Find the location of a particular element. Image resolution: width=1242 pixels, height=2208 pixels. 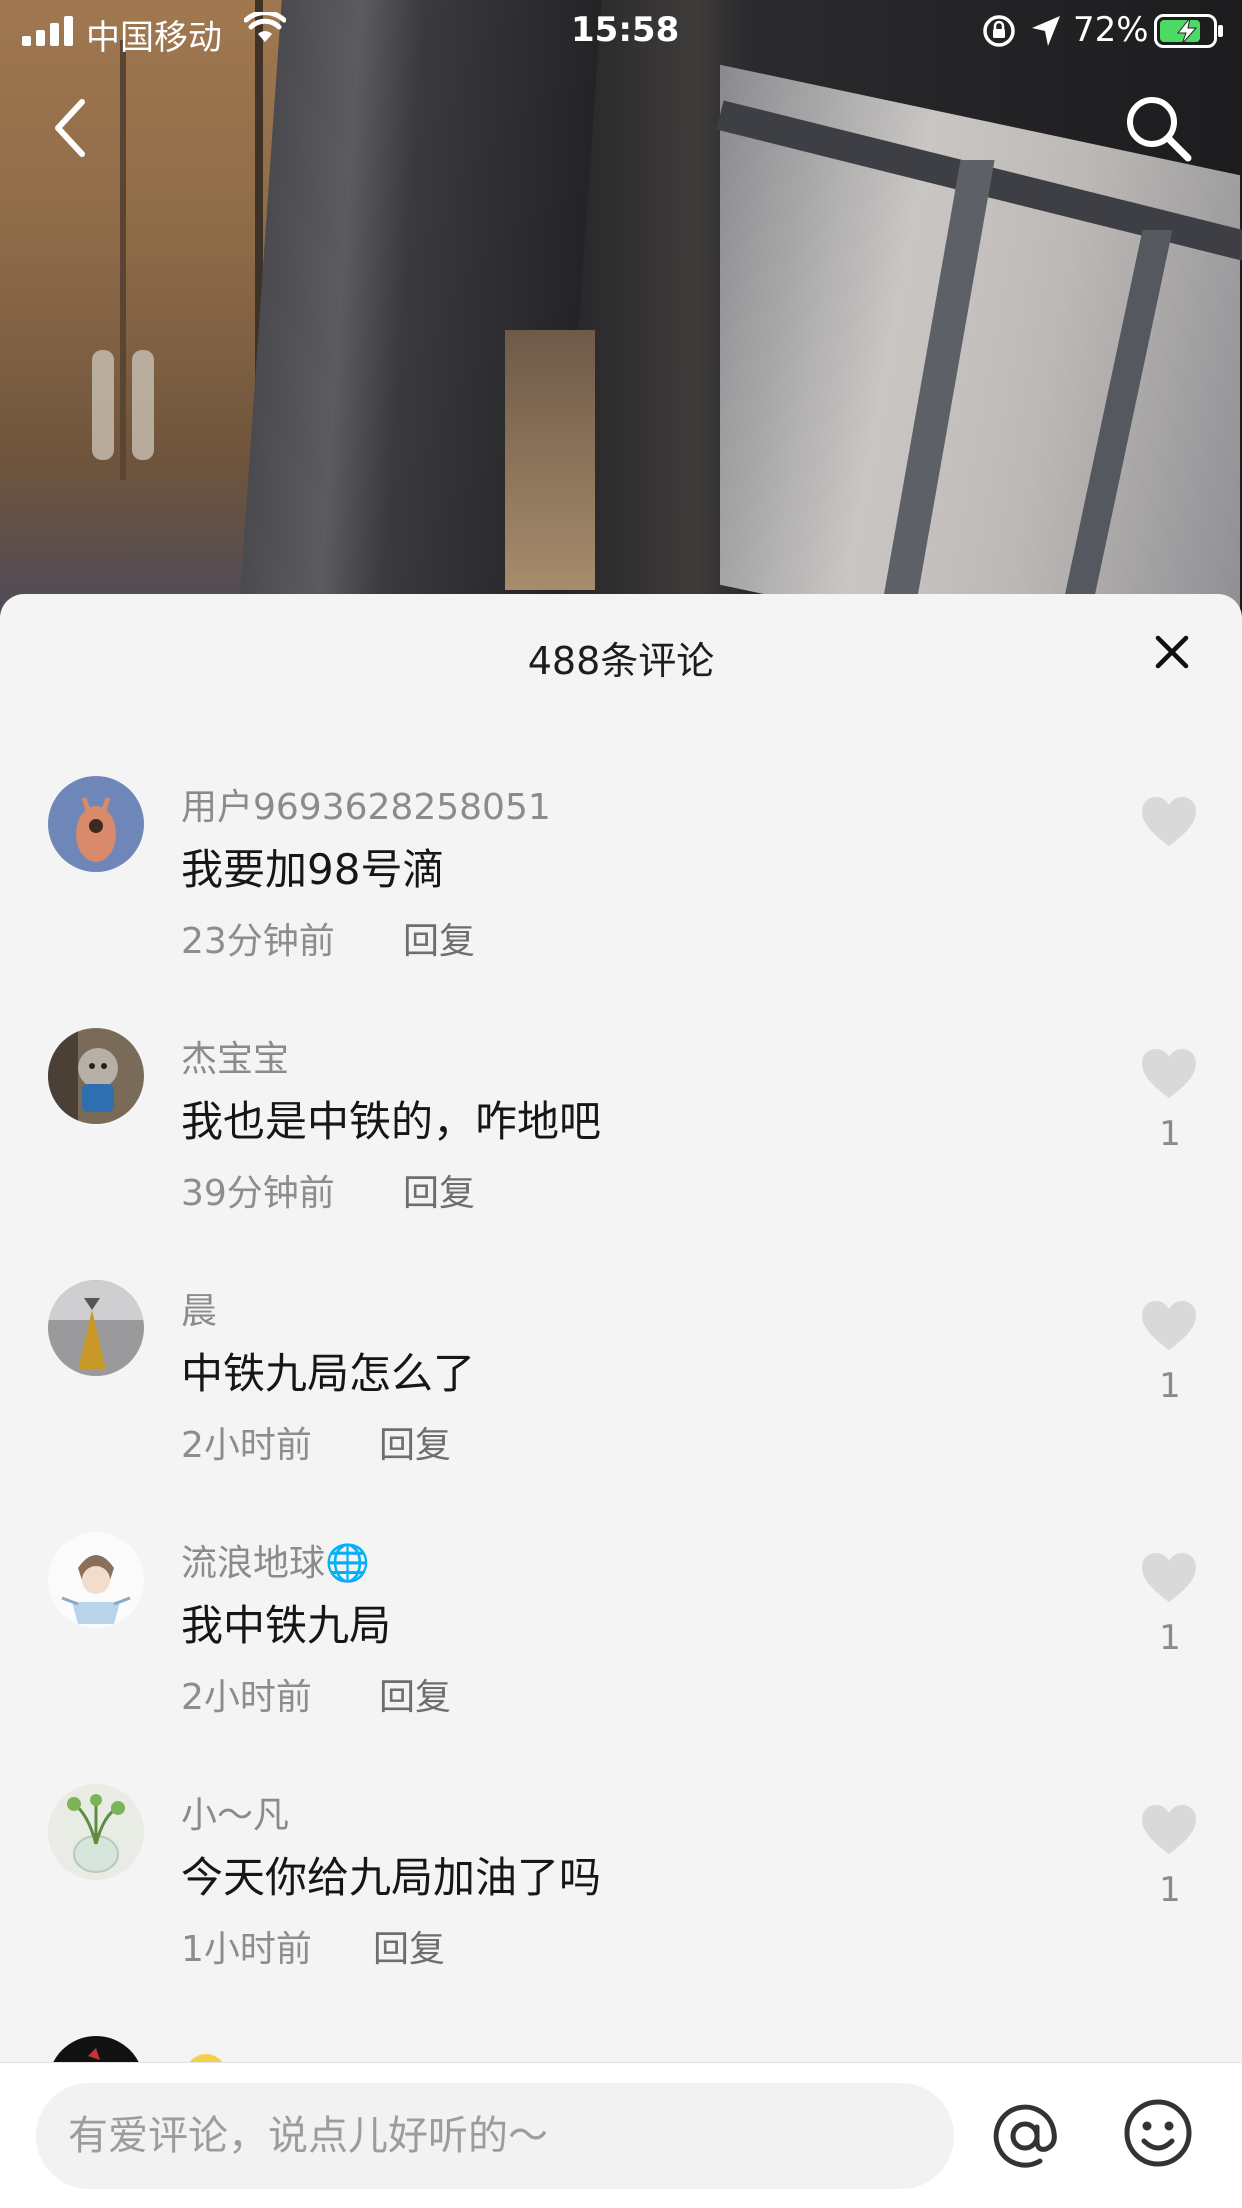

location-arrow-icon is located at coordinates (1046, 31).